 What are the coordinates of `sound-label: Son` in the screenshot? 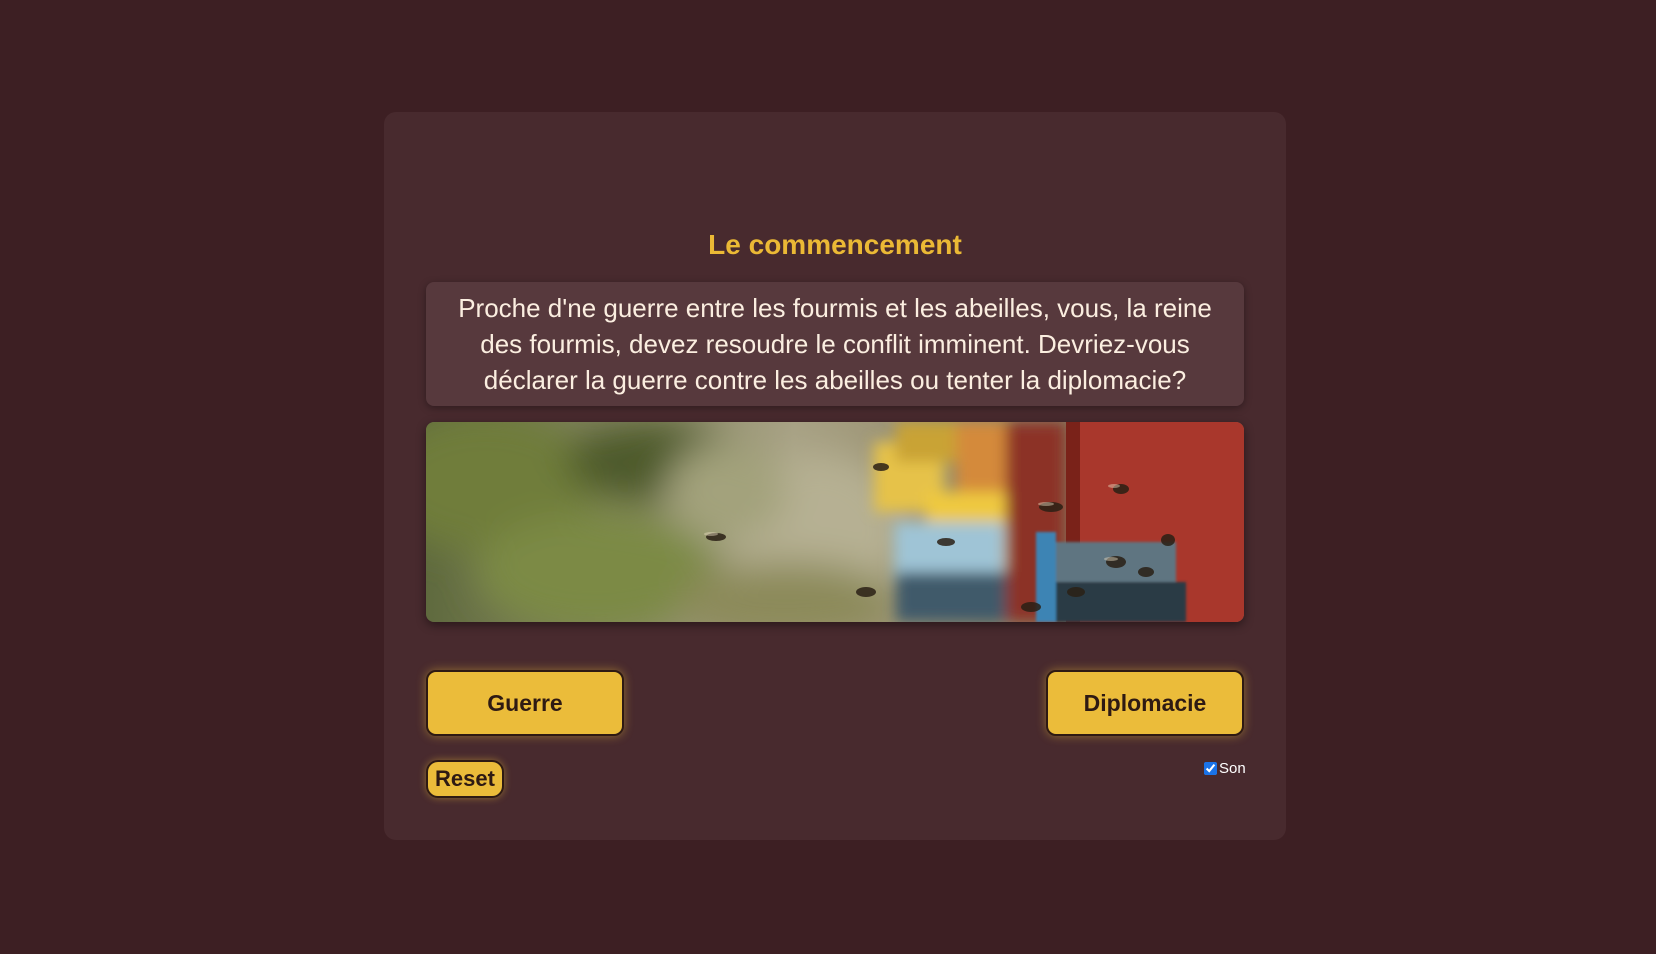 It's located at (1232, 768).